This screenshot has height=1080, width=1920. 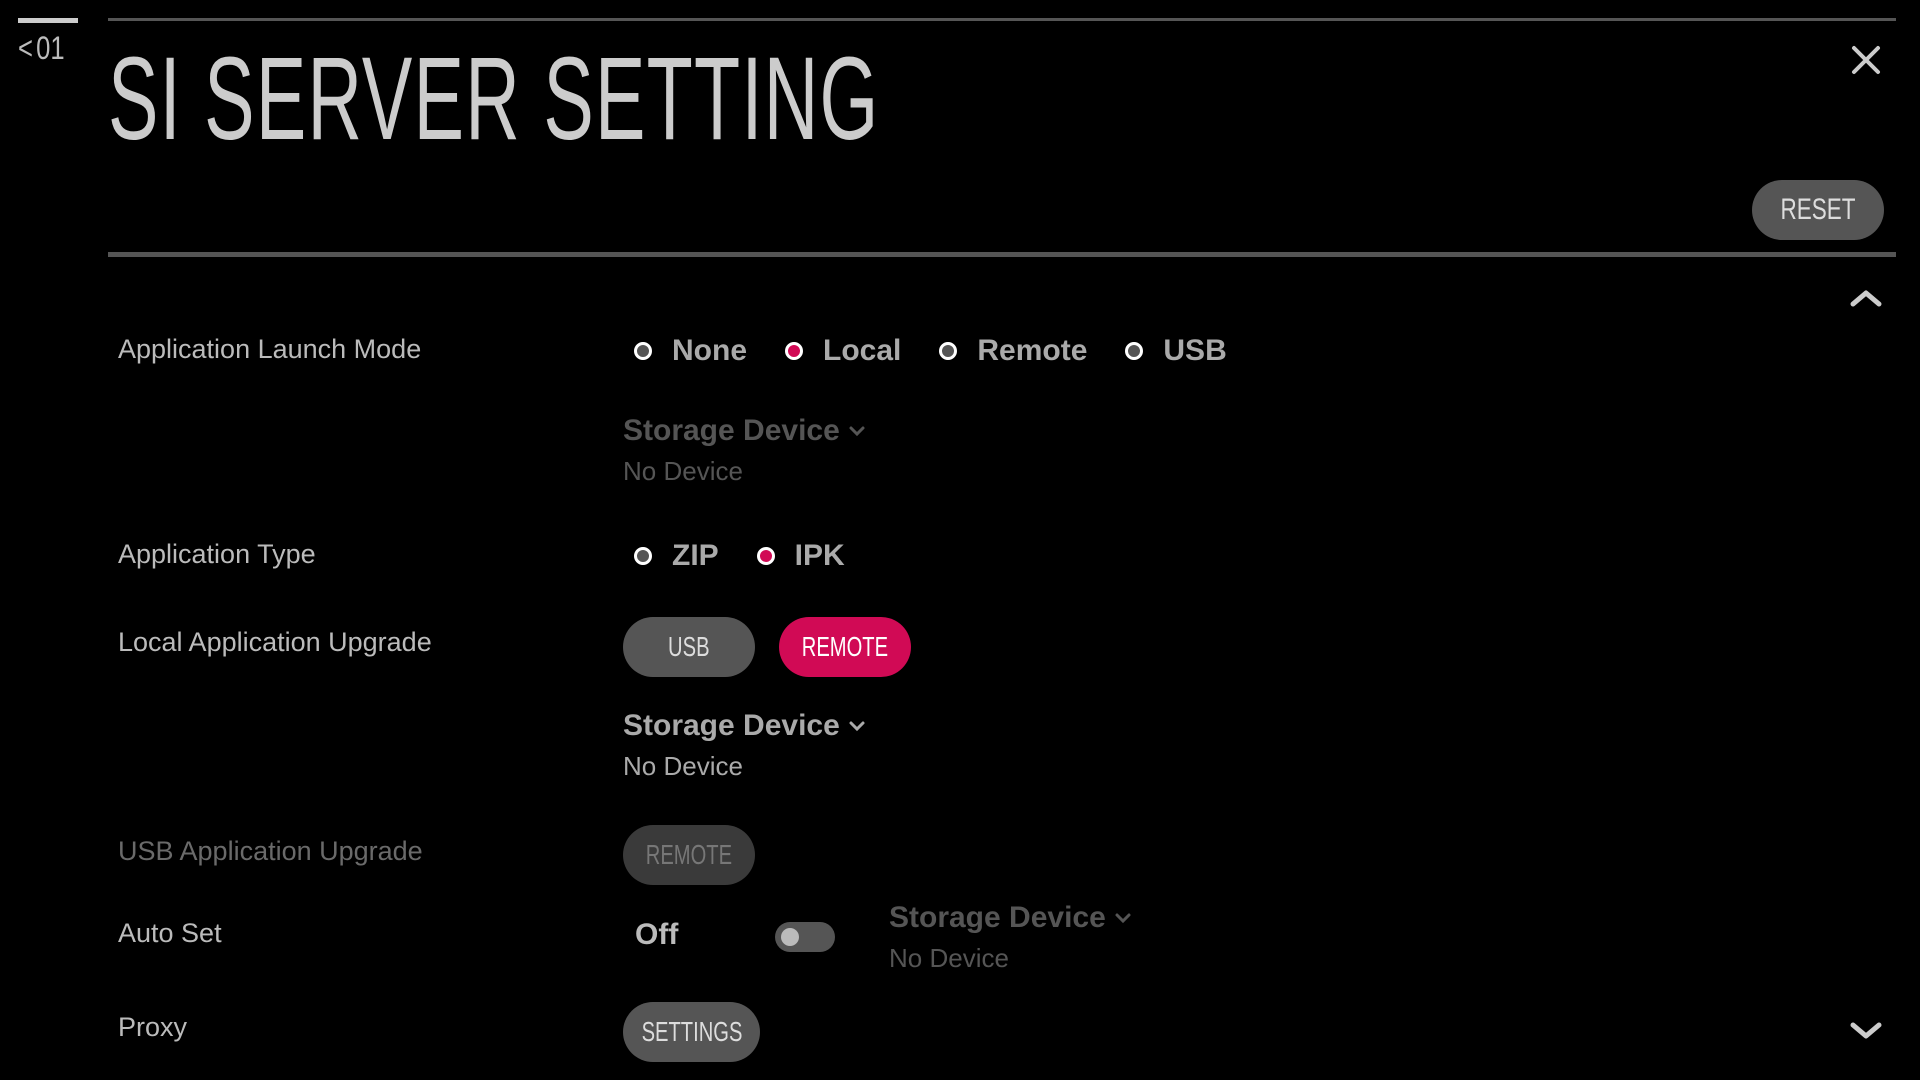 What do you see at coordinates (1195, 350) in the screenshot?
I see `radio-label: USB` at bounding box center [1195, 350].